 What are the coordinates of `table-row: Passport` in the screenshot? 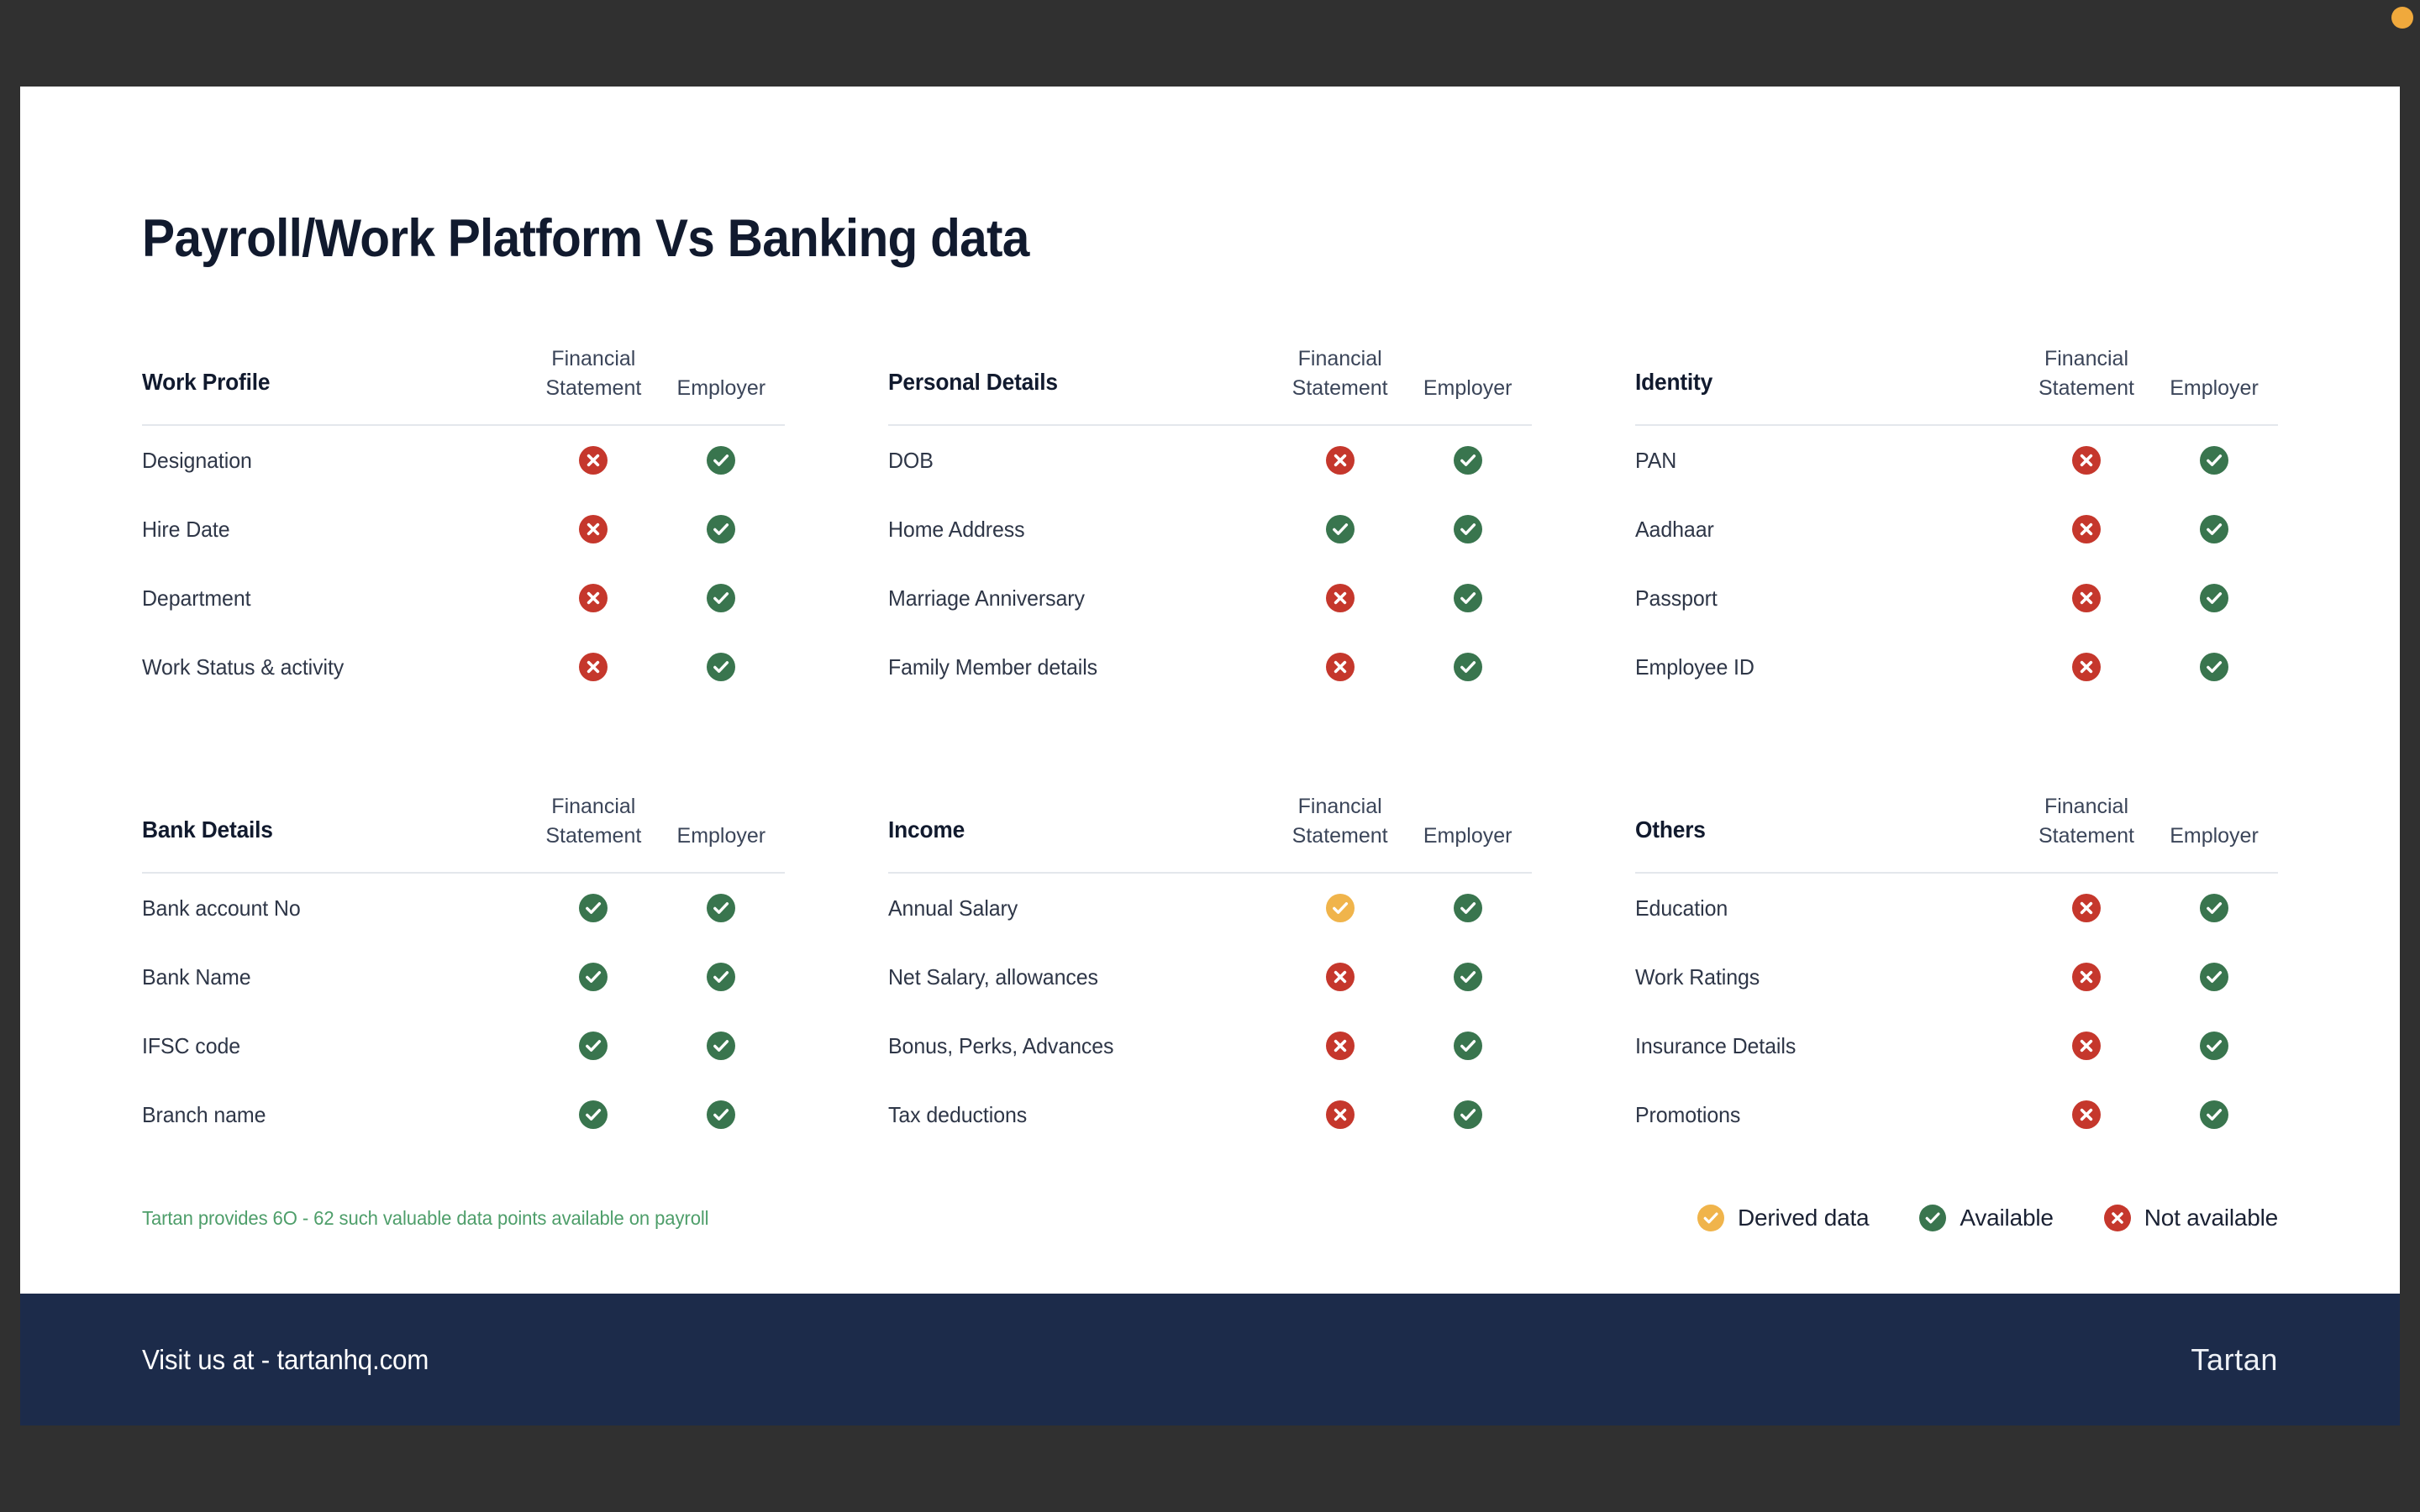 It's located at (1956, 598).